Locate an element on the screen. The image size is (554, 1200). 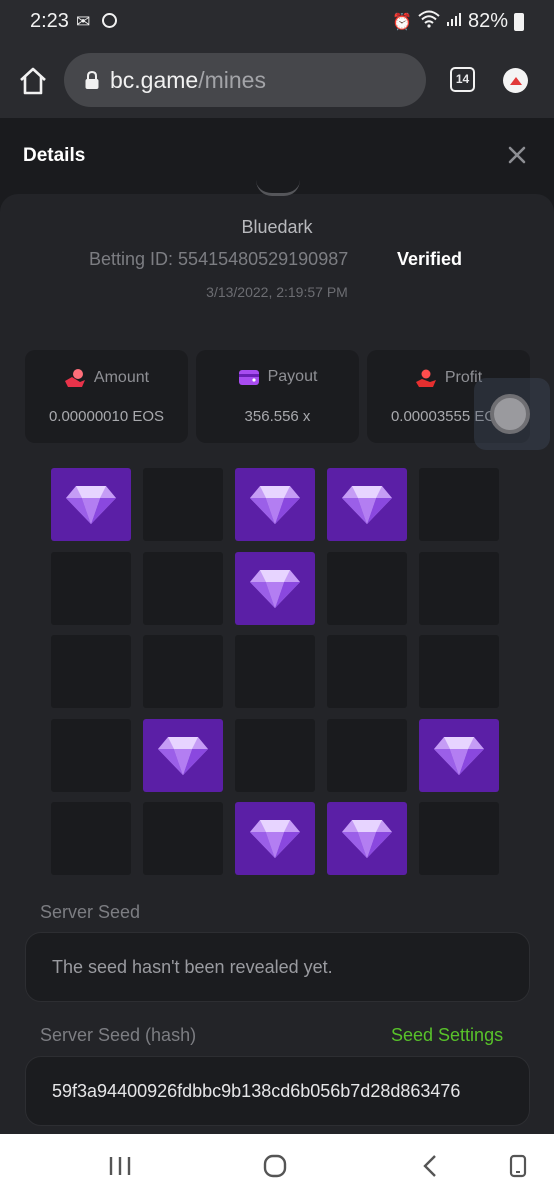
wifi-icon is located at coordinates (429, 21).